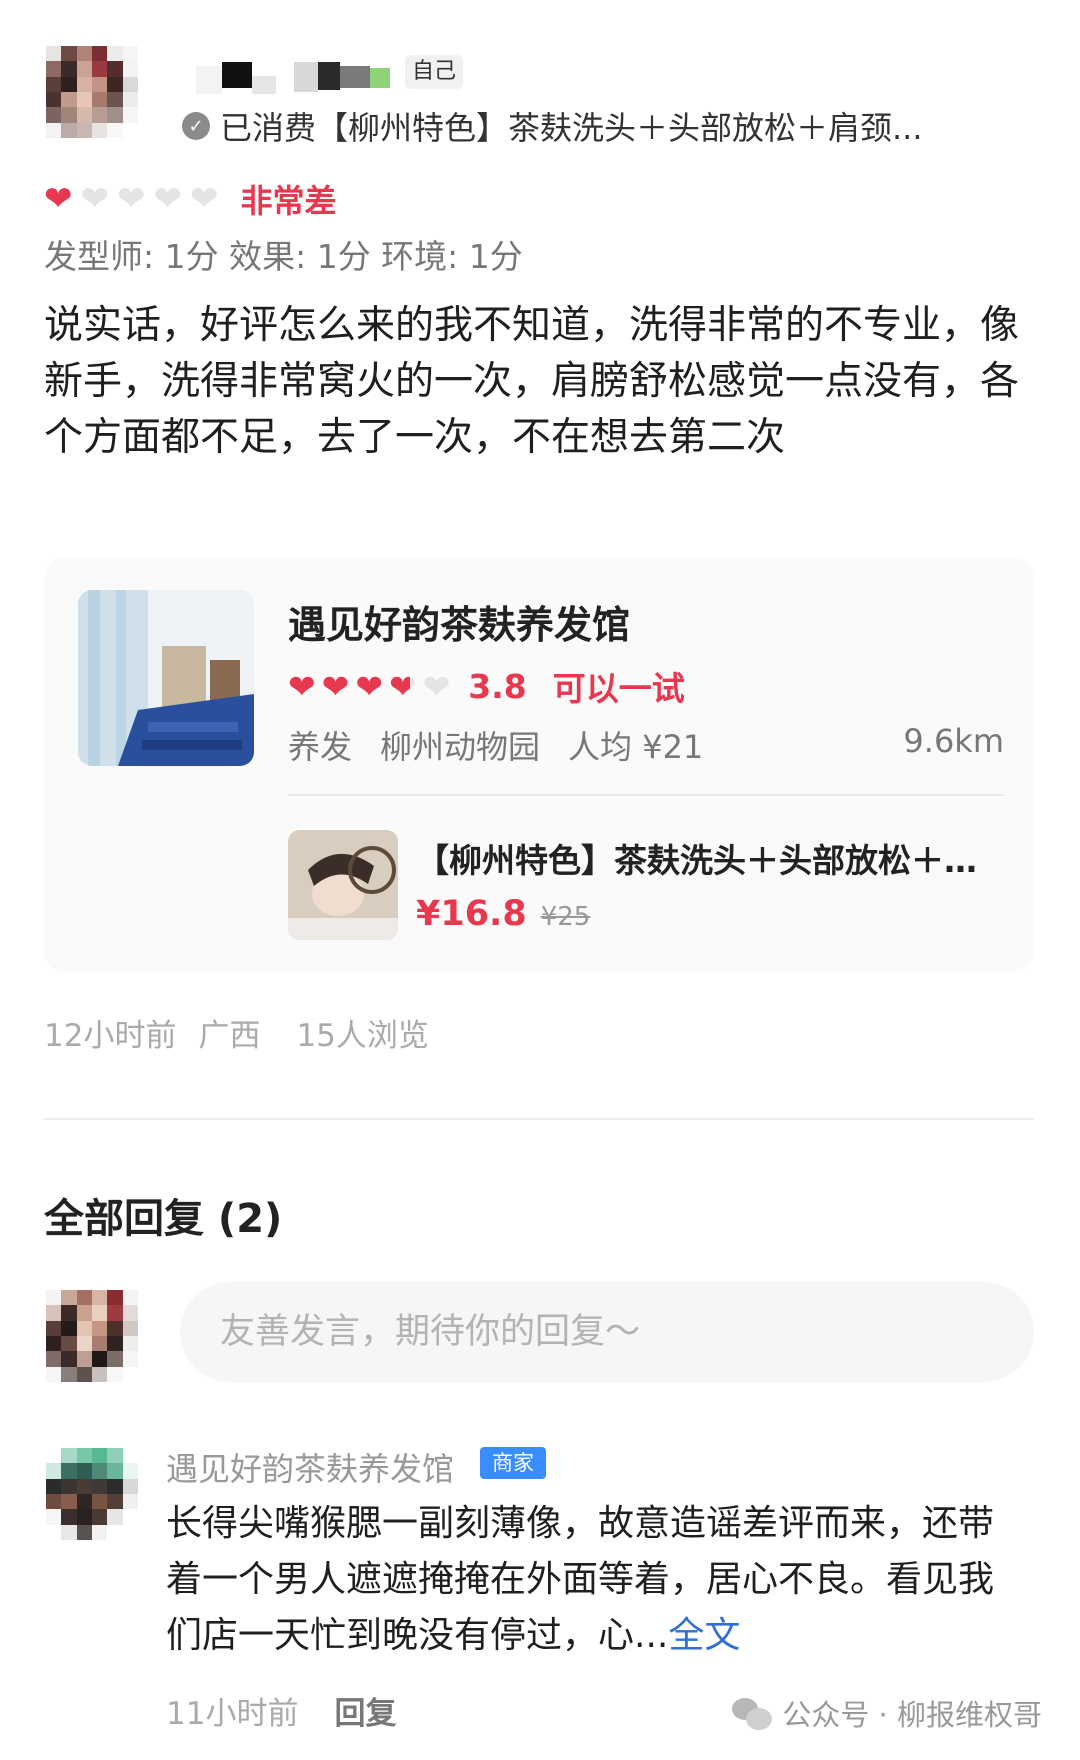 Image resolution: width=1080 pixels, height=1760 pixels. Describe the element at coordinates (229, 1036) in the screenshot. I see `post-region: 广西` at that location.